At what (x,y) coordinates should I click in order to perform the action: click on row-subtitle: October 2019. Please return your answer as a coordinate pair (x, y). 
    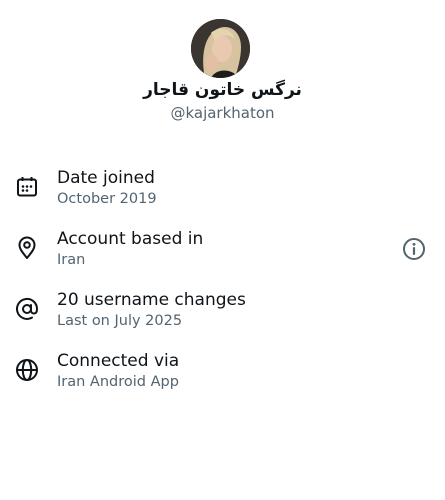
    Looking at the image, I should click on (107, 199).